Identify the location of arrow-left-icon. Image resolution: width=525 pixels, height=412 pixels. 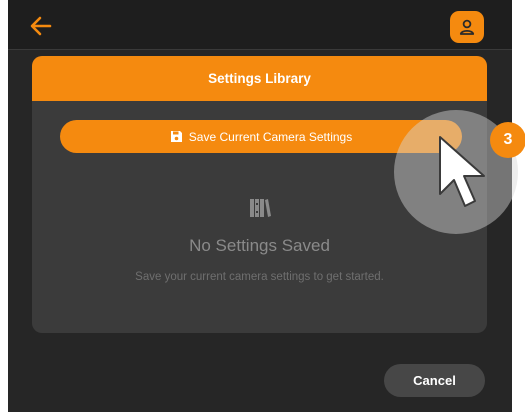
(41, 26).